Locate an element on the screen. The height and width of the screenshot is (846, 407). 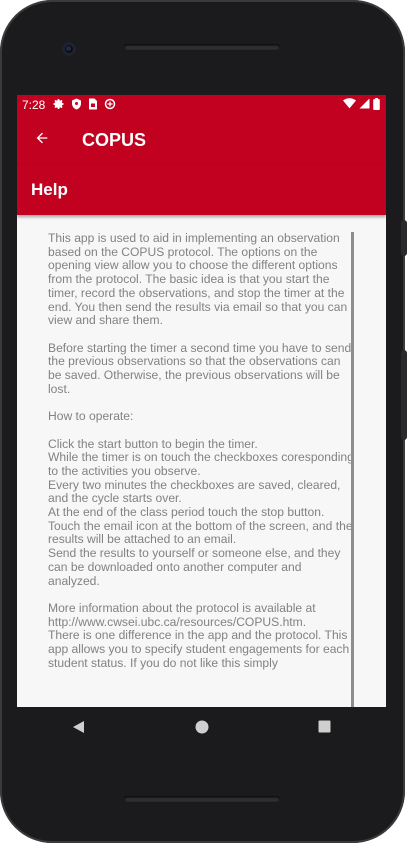
app-bar: COPUS is located at coordinates (201, 140).